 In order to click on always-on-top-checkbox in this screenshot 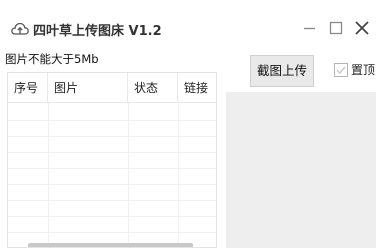, I will do `click(341, 69)`.